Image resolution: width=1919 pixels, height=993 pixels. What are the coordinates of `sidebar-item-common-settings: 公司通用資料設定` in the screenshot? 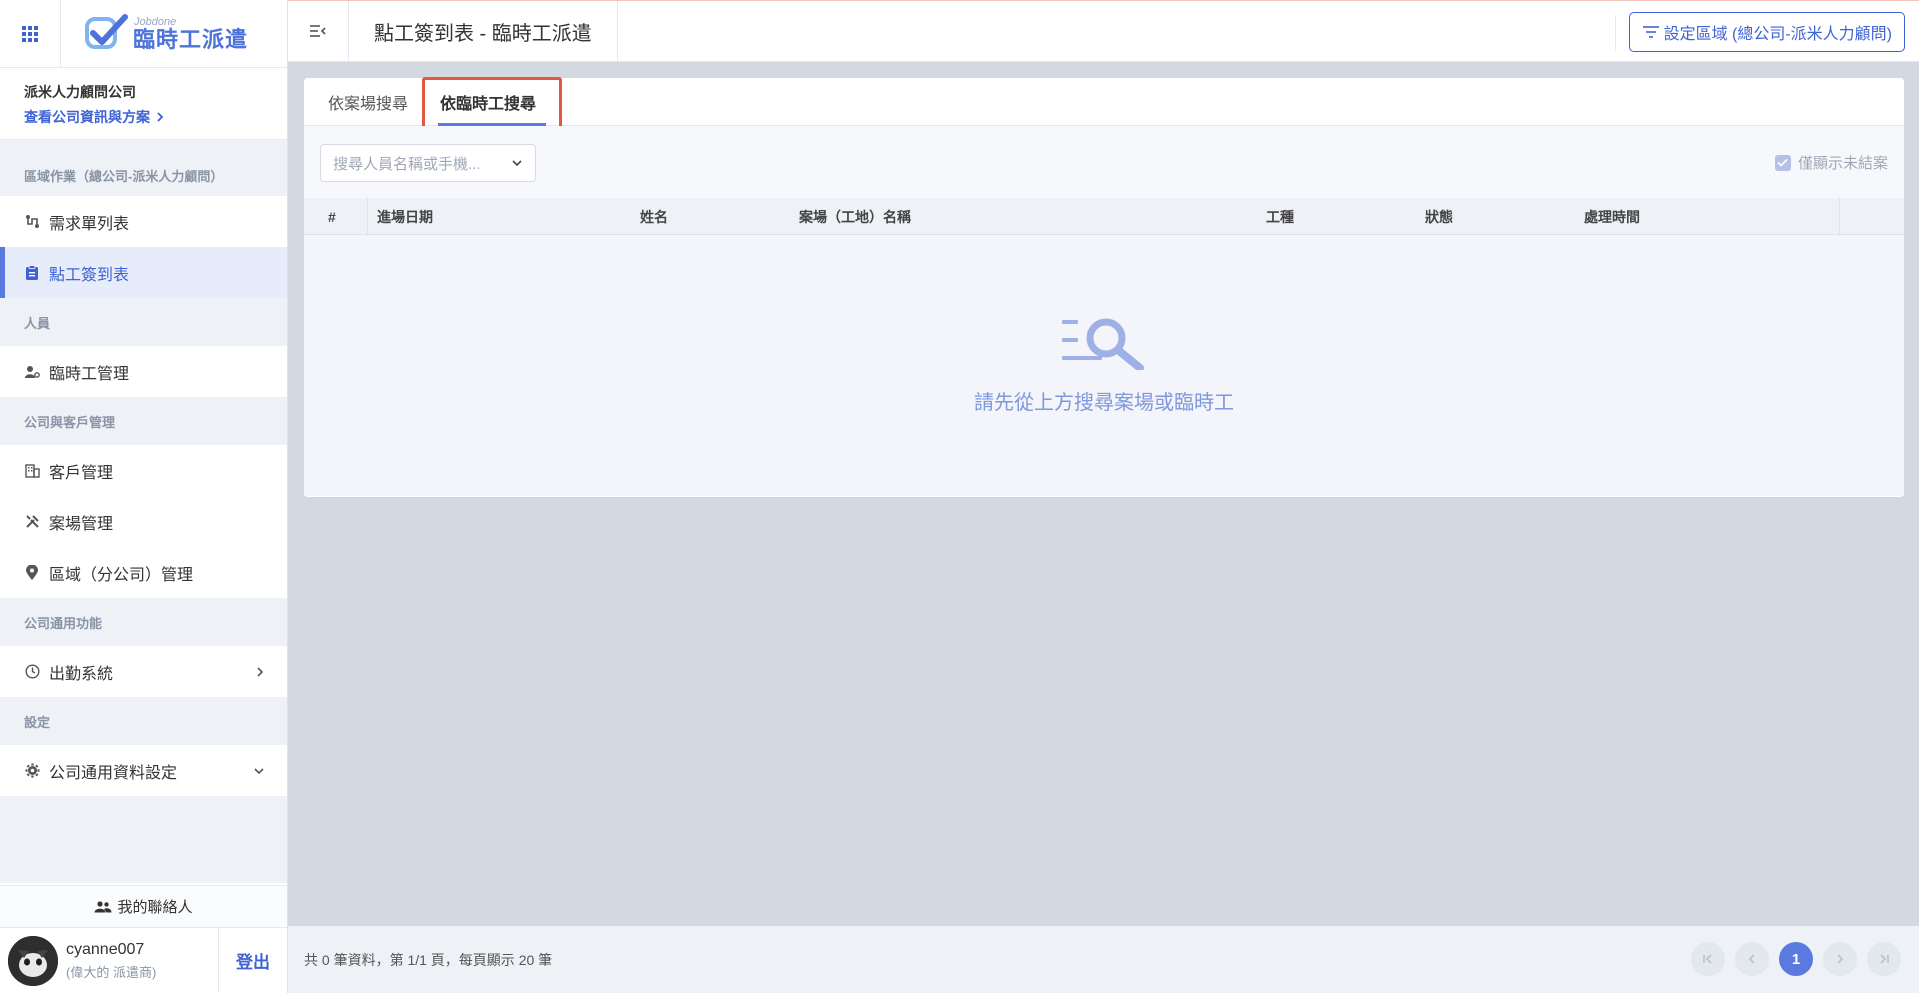 It's located at (143, 770).